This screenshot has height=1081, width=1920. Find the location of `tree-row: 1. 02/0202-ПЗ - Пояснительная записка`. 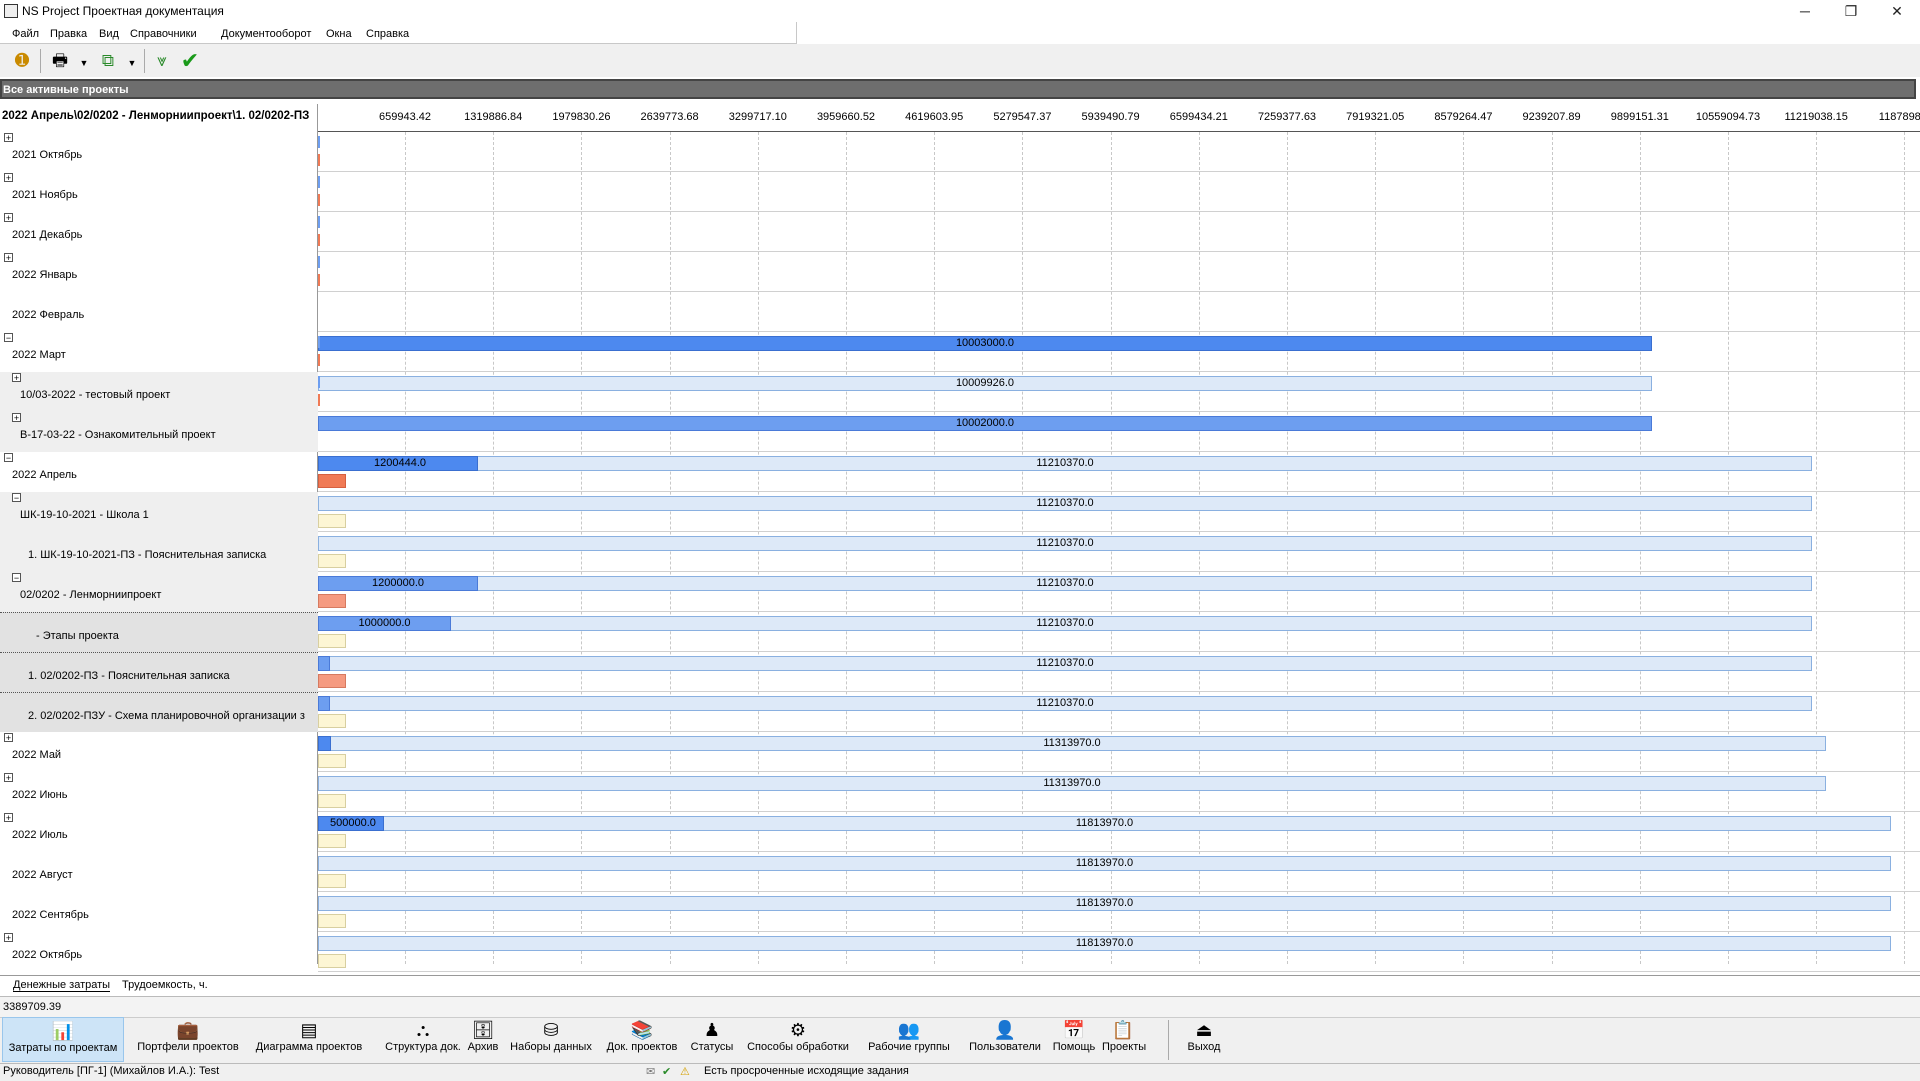

tree-row: 1. 02/0202-ПЗ - Пояснительная записка is located at coordinates (159, 672).